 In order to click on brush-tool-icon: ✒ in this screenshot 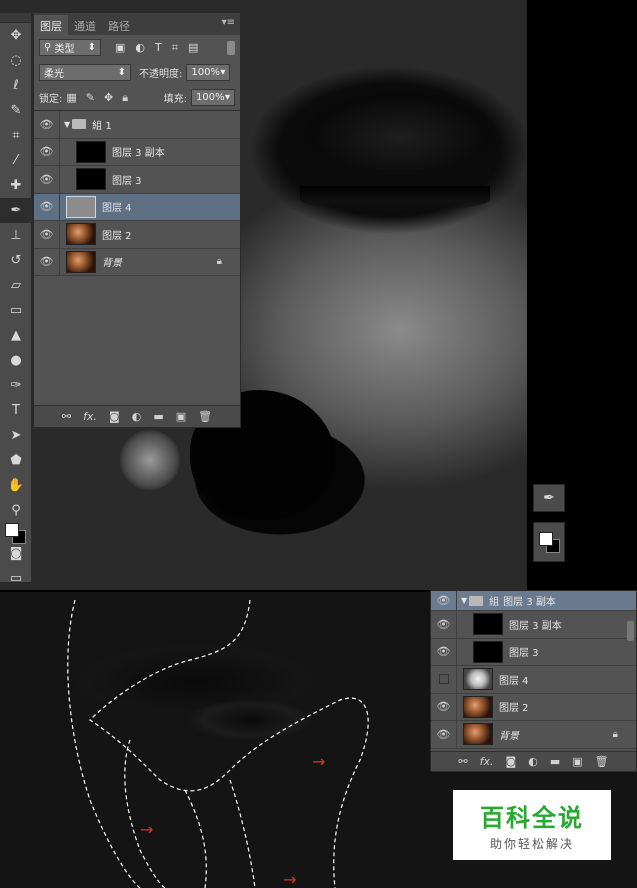, I will do `click(16, 210)`.